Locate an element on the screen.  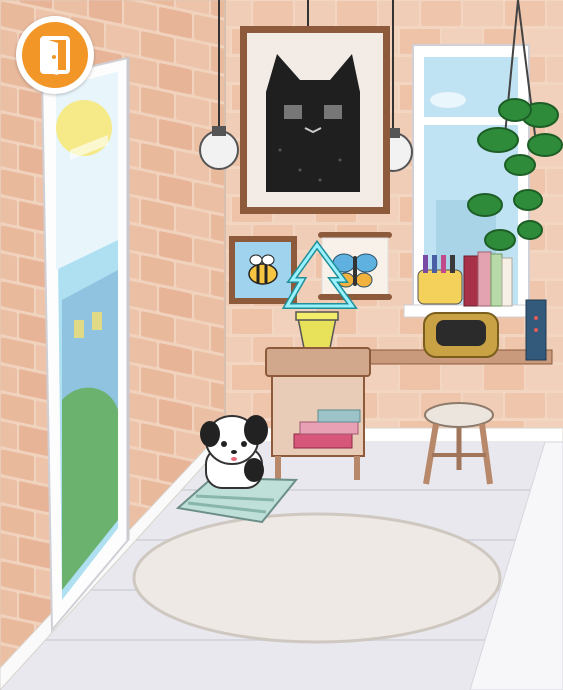
cat-poster is located at coordinates (315, 120).